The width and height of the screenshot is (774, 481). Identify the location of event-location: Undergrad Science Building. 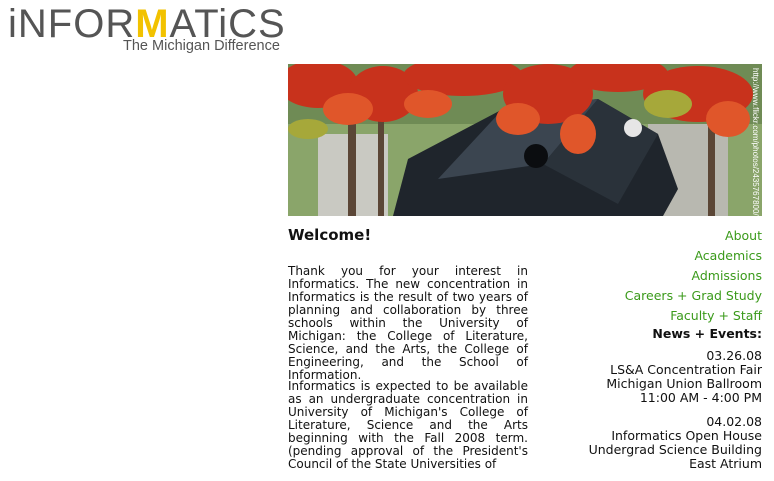
(675, 449).